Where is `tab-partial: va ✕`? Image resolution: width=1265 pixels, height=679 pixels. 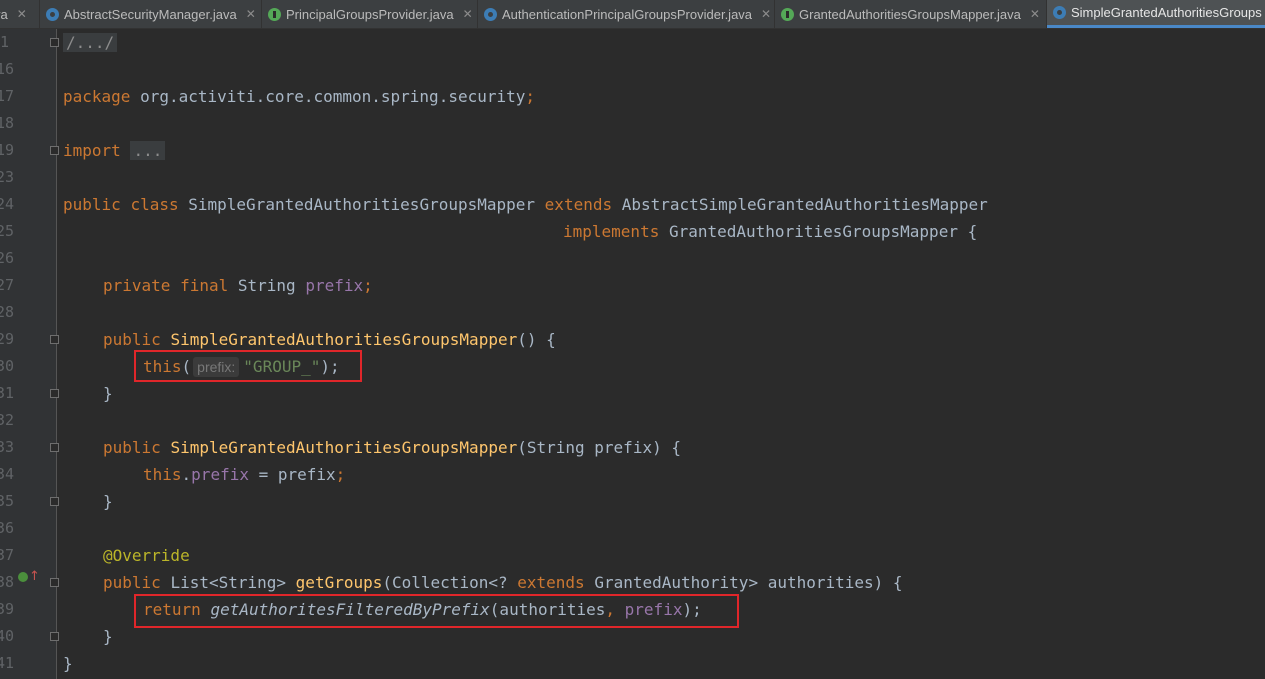 tab-partial: va ✕ is located at coordinates (20, 14).